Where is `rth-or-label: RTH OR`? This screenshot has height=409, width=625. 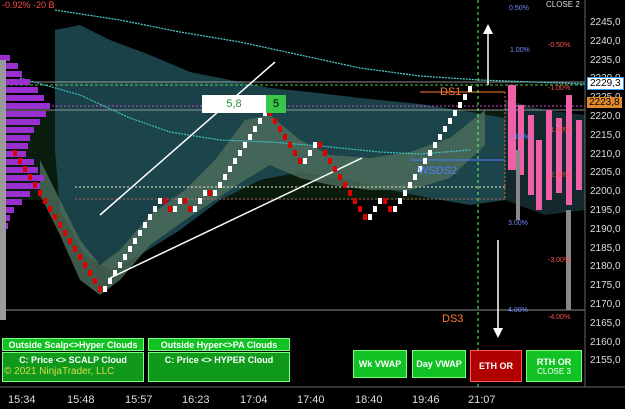 rth-or-label: RTH OR is located at coordinates (554, 361).